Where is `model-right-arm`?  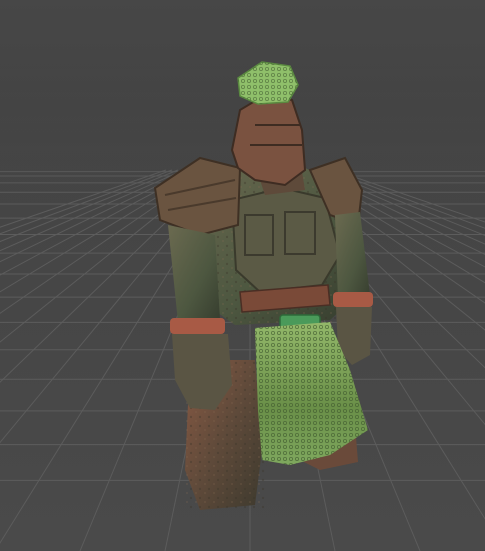
model-right-arm is located at coordinates (352, 256).